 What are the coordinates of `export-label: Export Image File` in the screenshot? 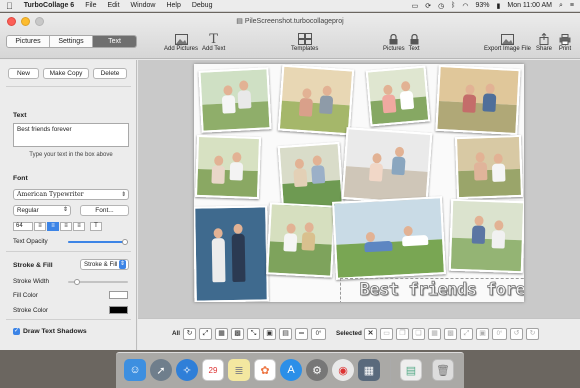 It's located at (508, 49).